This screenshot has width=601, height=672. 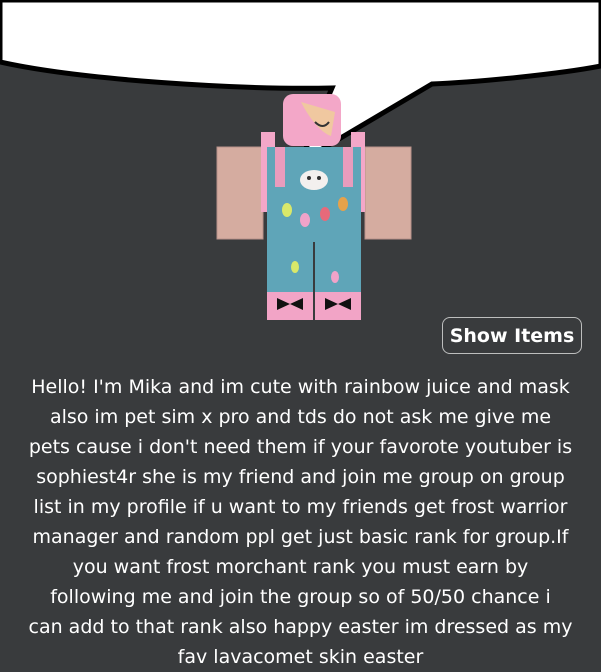 What do you see at coordinates (388, 193) in the screenshot?
I see `right-arm` at bounding box center [388, 193].